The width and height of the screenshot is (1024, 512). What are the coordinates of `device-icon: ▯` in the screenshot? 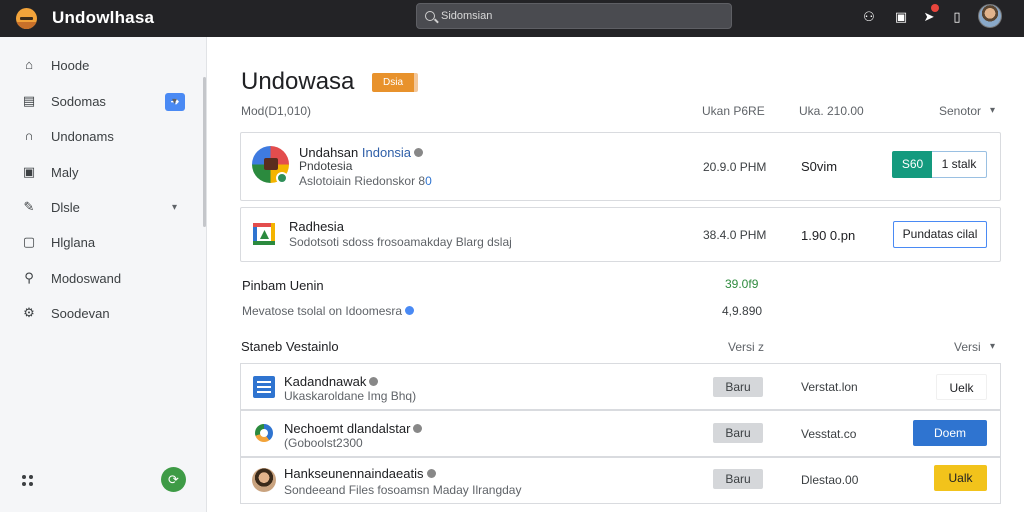 It's located at (957, 17).